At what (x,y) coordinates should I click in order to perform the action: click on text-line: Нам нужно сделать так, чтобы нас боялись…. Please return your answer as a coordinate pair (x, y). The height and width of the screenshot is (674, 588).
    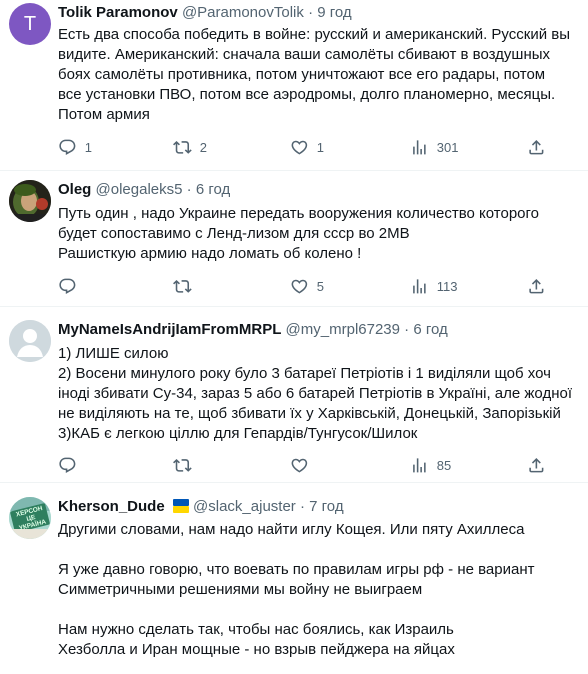
    Looking at the image, I should click on (256, 629).